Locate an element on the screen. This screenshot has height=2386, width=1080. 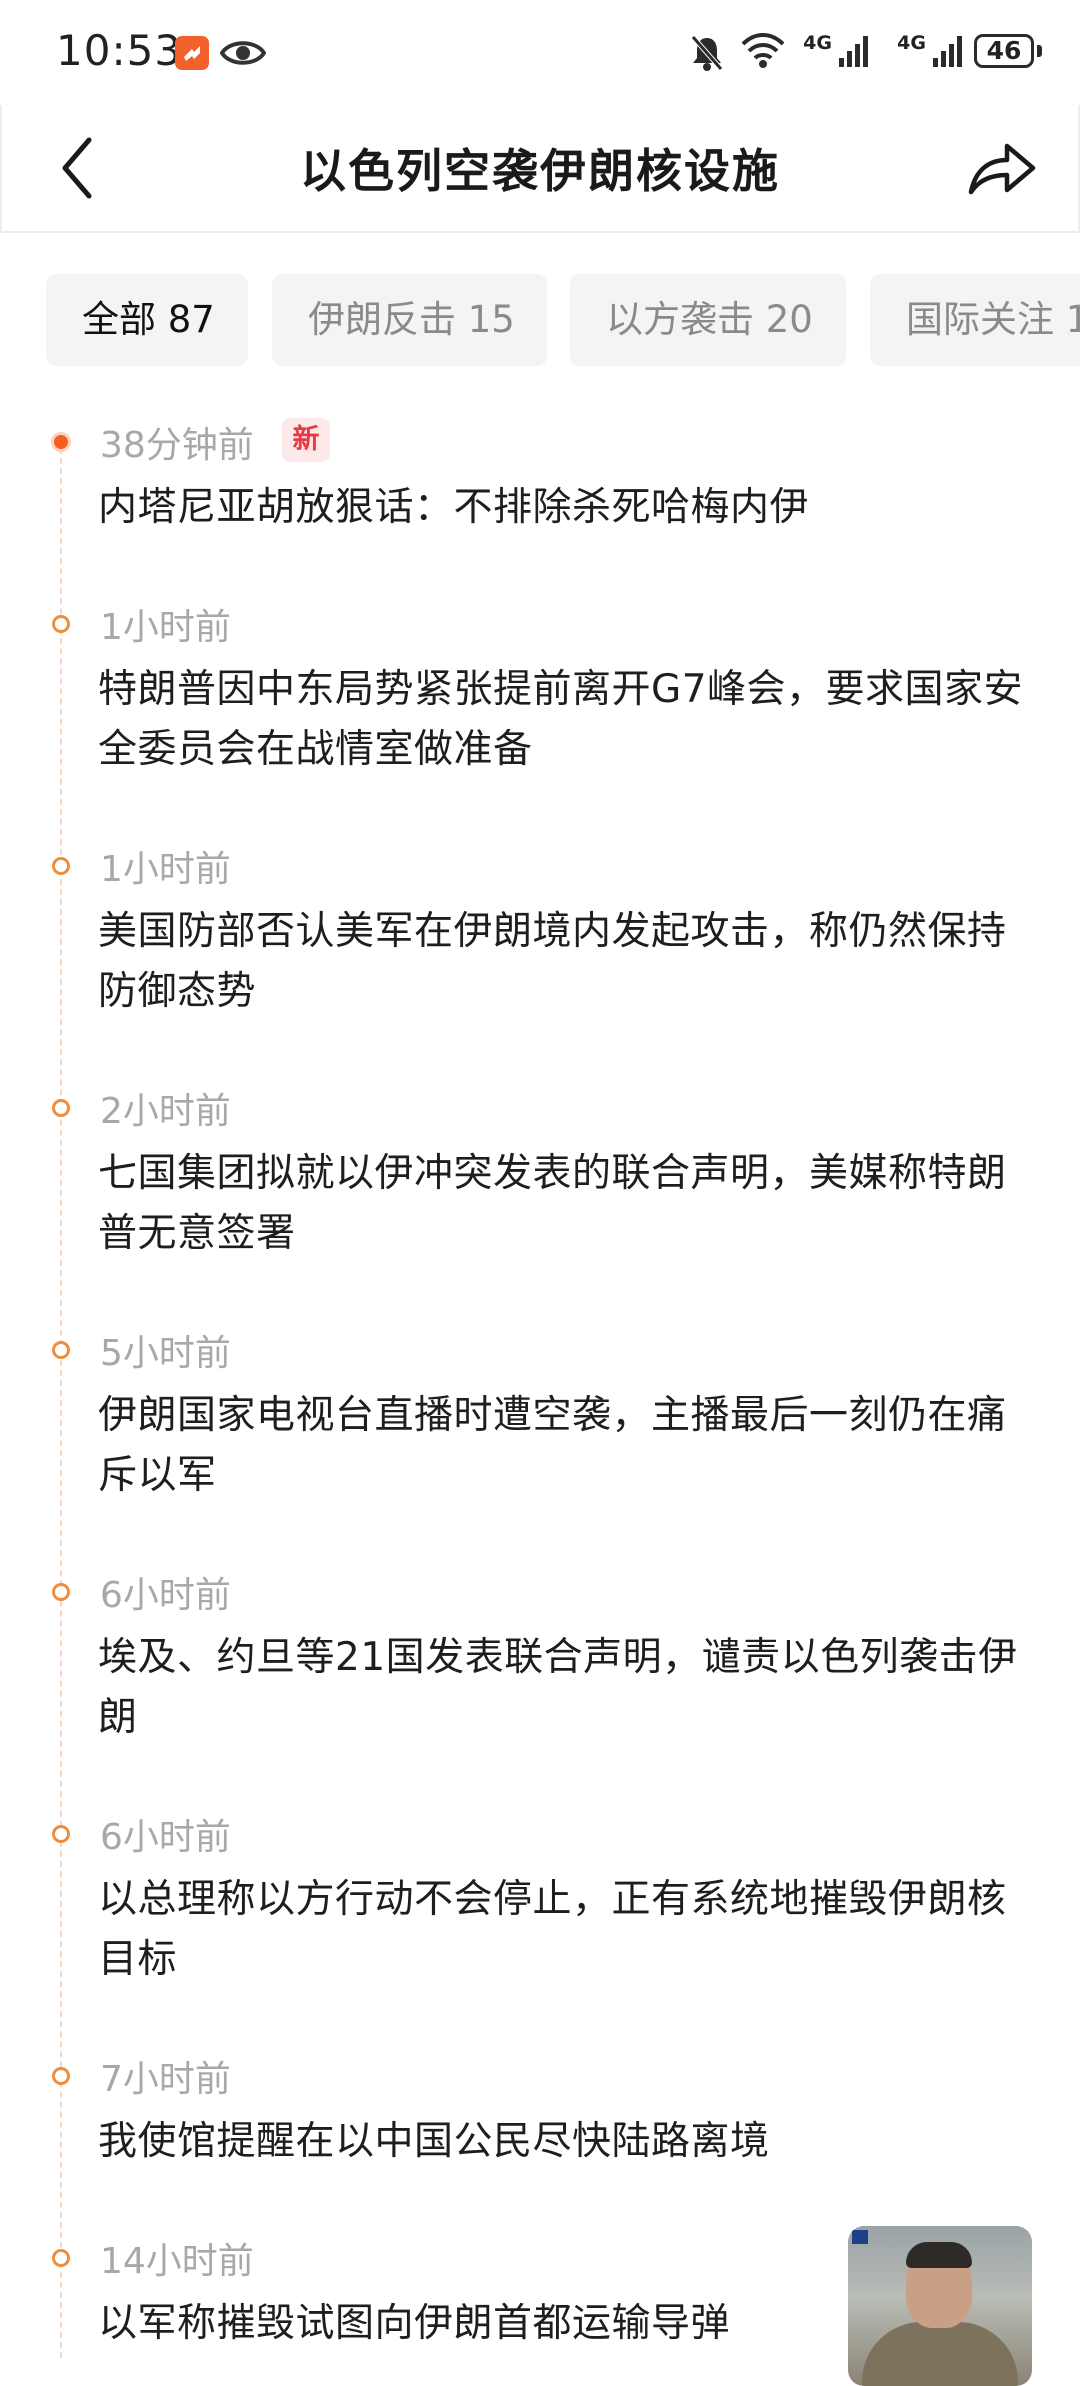
timeline-headline: 美国防部否认美军在伊朗境内发起攻击，称仍然保持防御态势 is located at coordinates (563, 962).